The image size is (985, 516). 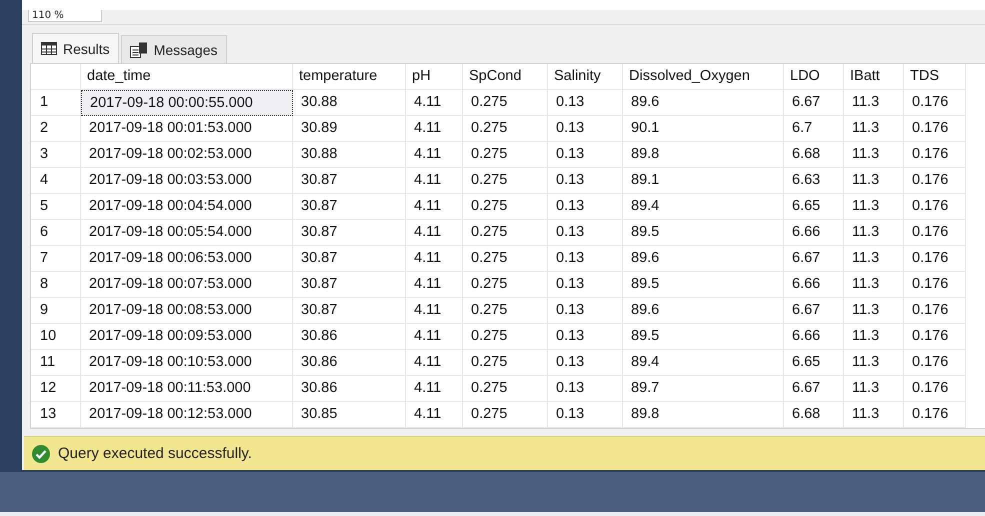 What do you see at coordinates (703, 207) in the screenshot?
I see `table-cell: 89.4` at bounding box center [703, 207].